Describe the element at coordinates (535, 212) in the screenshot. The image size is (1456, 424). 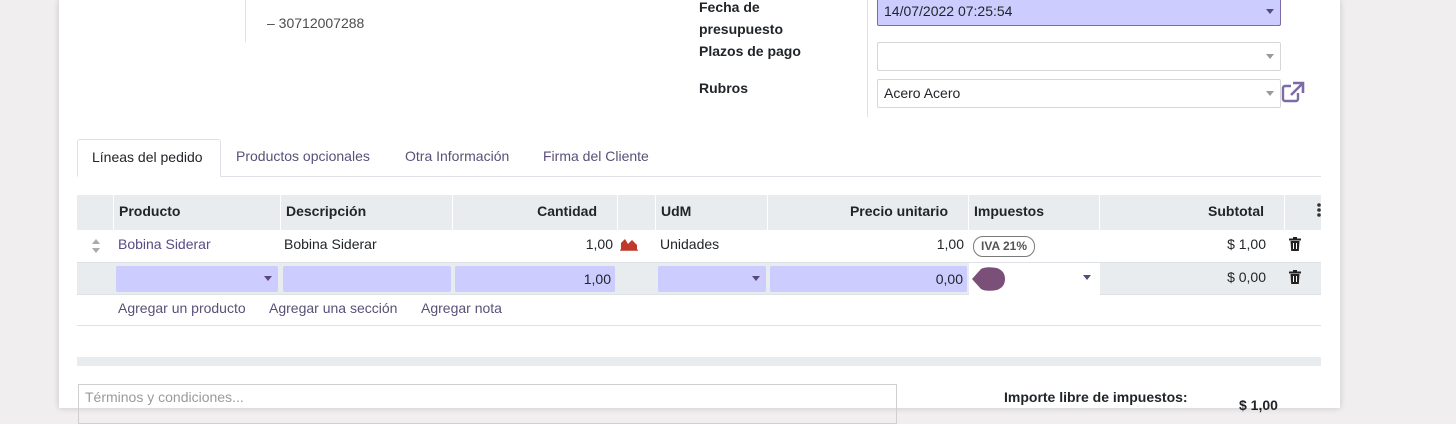
I see `column-quantity: Cantidad` at that location.